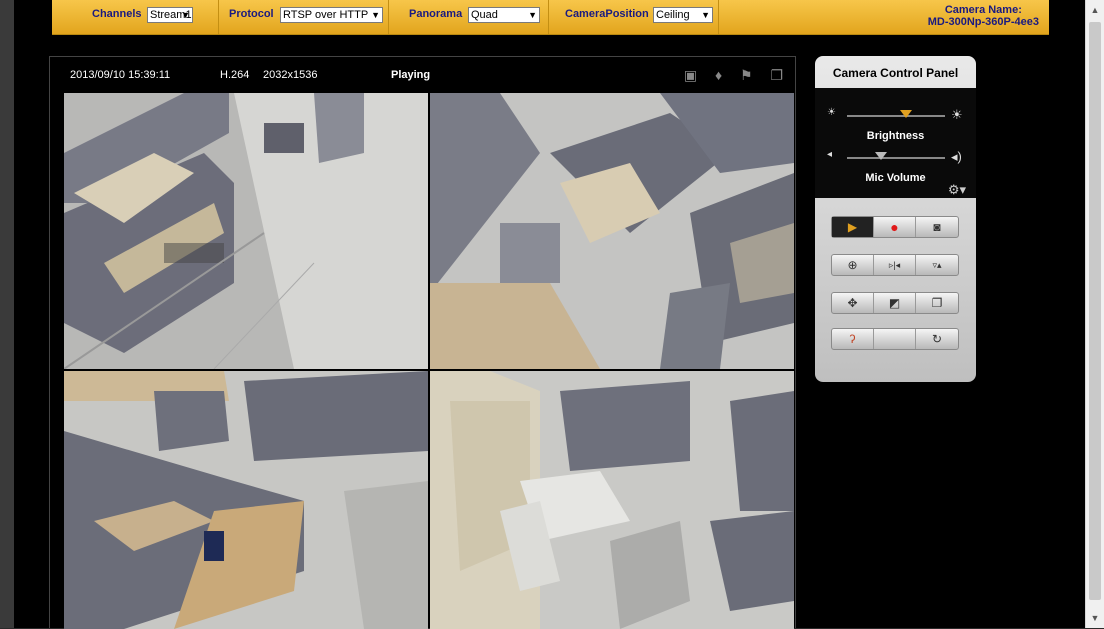 This screenshot has height=629, width=1104. Describe the element at coordinates (983, 10) in the screenshot. I see `camera-name-label: Camera Name:` at that location.